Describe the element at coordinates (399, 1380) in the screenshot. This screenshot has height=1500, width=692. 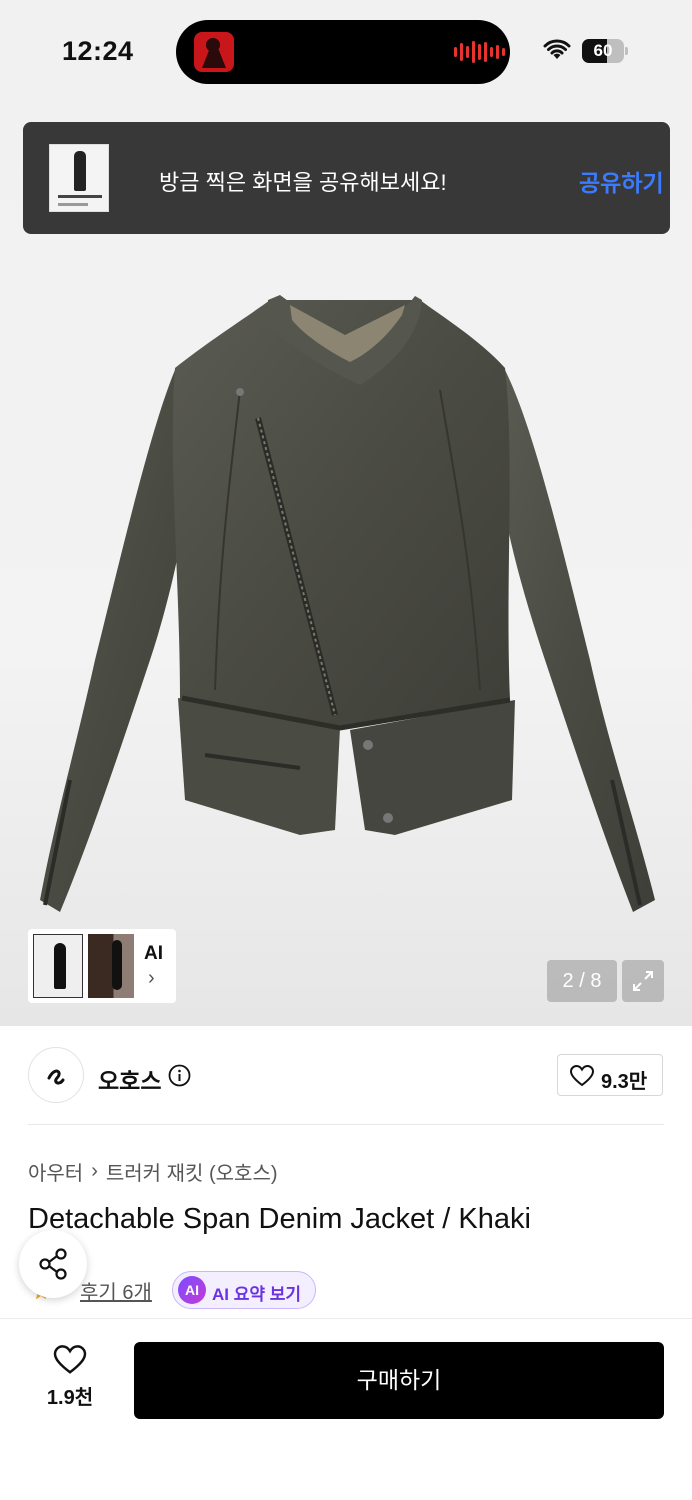
I see `buy-button: 구매하기` at that location.